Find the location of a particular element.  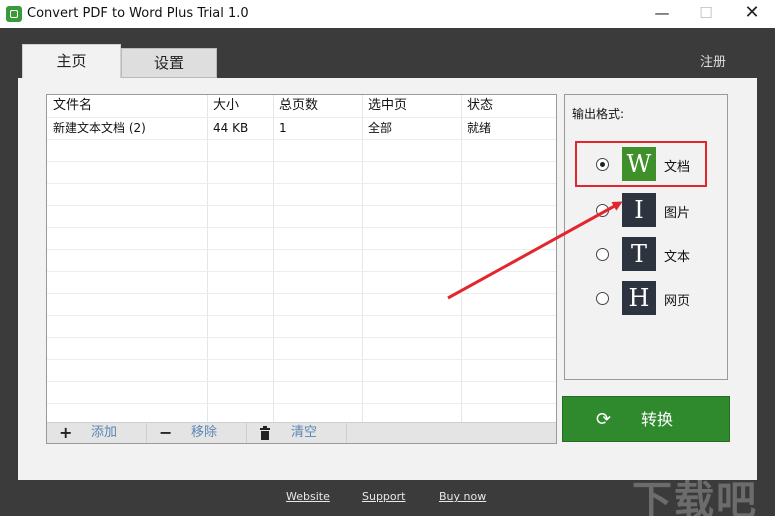

text-radio is located at coordinates (602, 254).